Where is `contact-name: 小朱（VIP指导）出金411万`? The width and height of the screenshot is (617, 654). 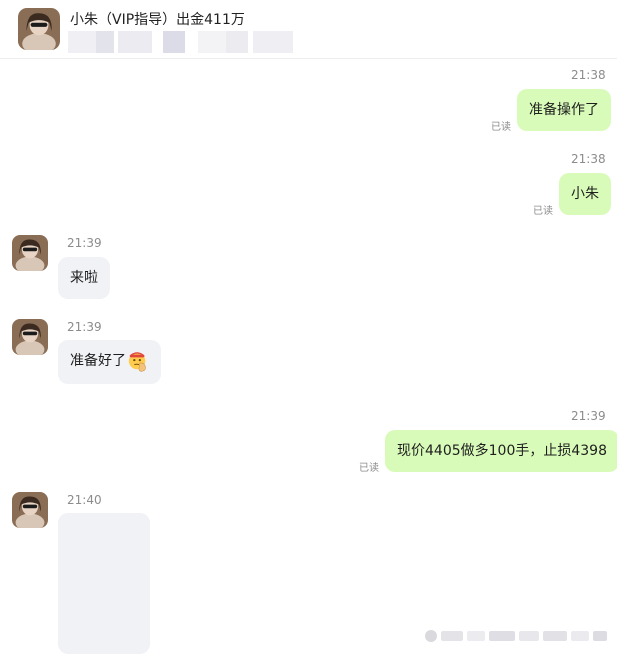 contact-name: 小朱（VIP指导）出金411万 is located at coordinates (157, 20).